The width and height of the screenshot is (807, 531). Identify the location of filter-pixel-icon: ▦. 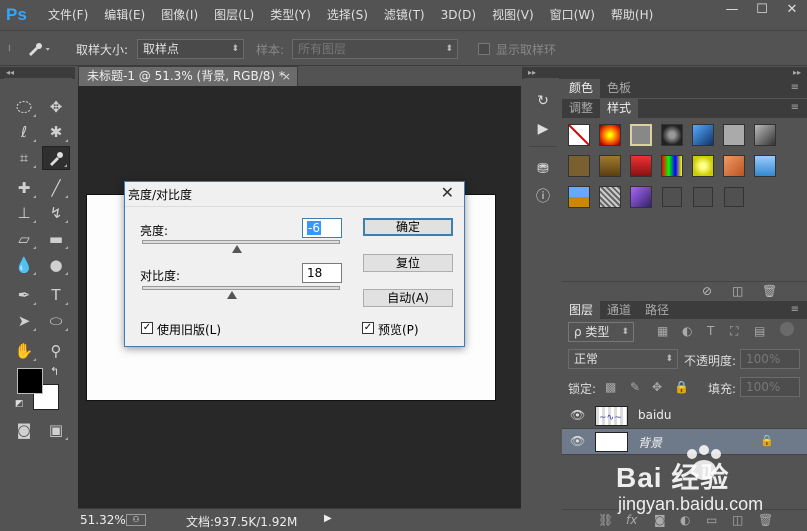
(662, 331).